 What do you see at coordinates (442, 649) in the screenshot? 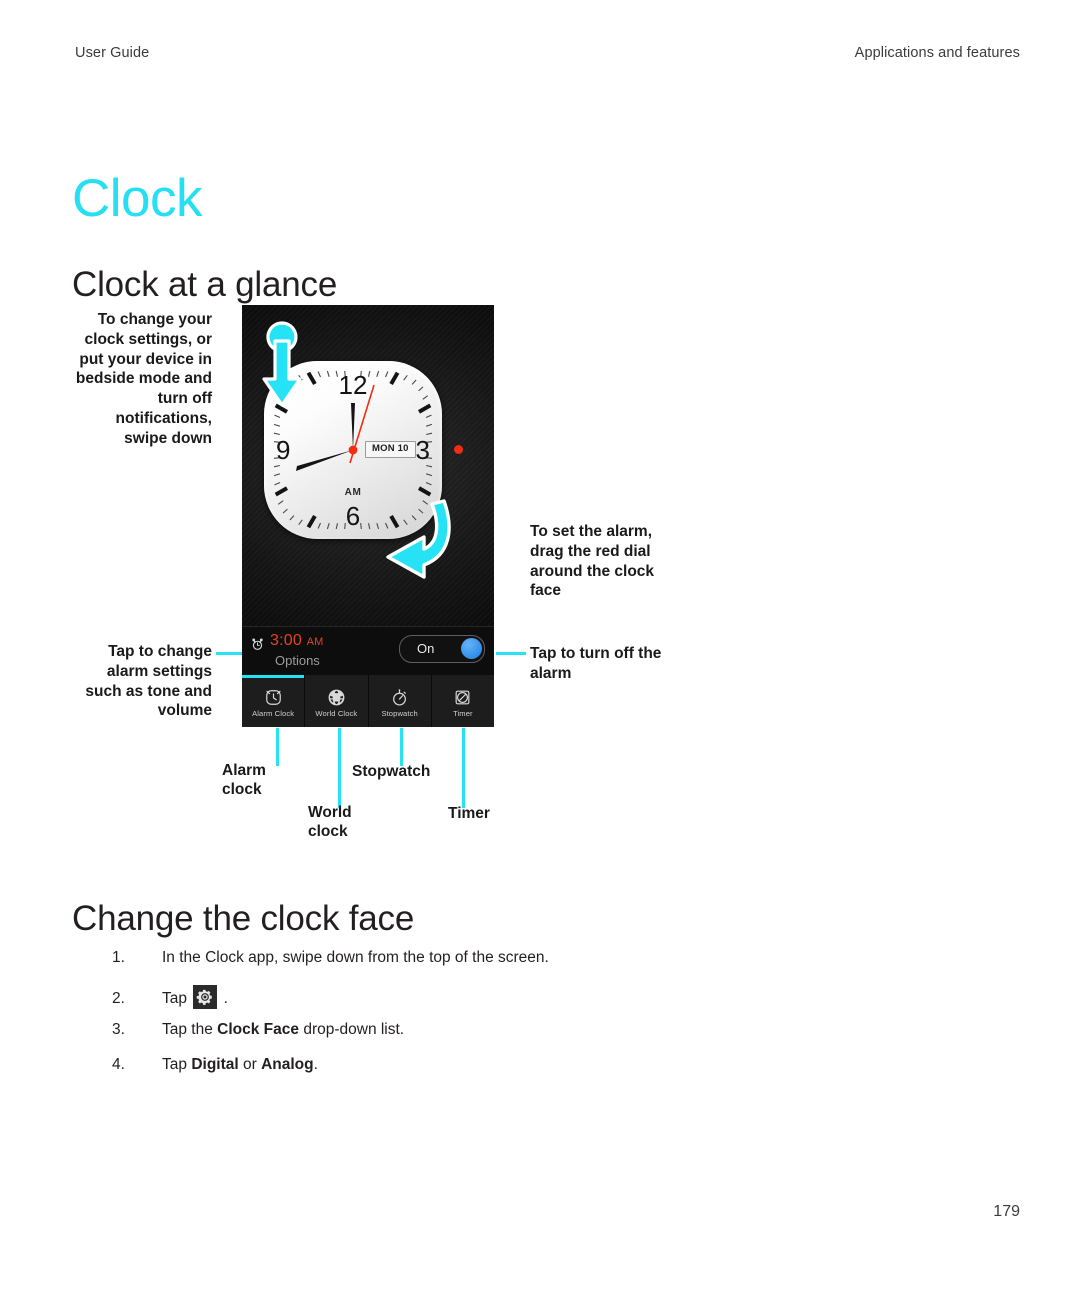
I see `alarm-on-off-toggle: On` at bounding box center [442, 649].